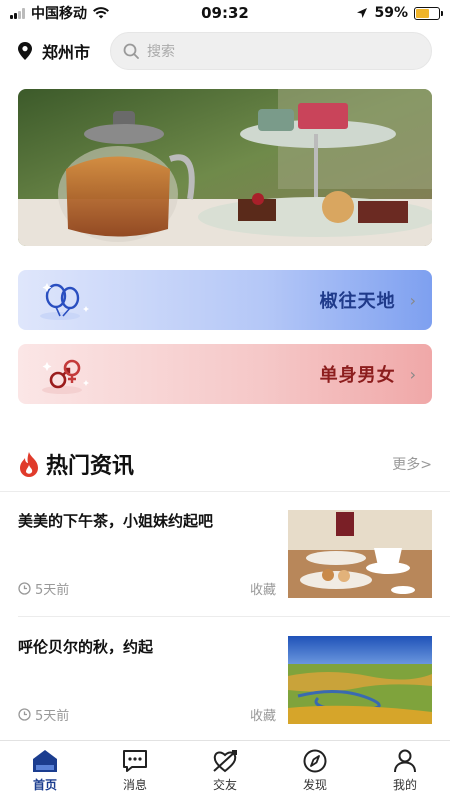  Describe the element at coordinates (116, 521) in the screenshot. I see `news-title: 美美的下午茶，小姐妹约起吧` at that location.